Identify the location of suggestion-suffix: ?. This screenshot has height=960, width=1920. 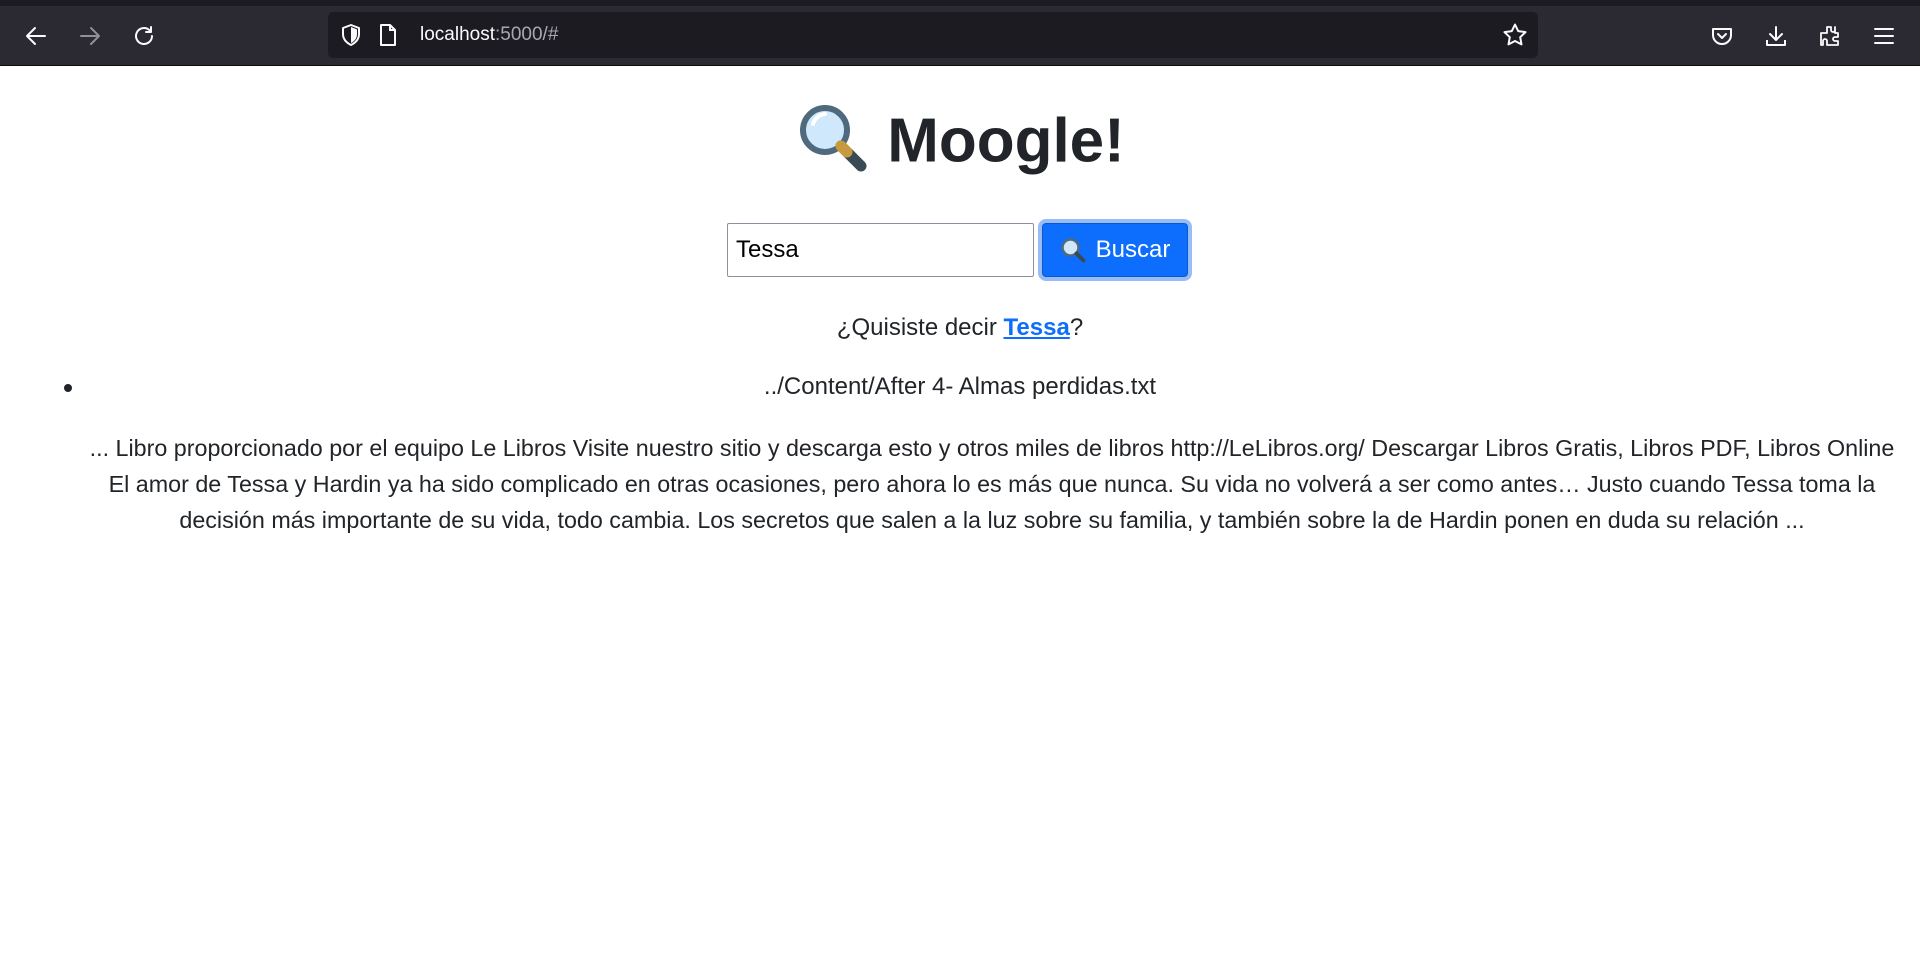
(1076, 327).